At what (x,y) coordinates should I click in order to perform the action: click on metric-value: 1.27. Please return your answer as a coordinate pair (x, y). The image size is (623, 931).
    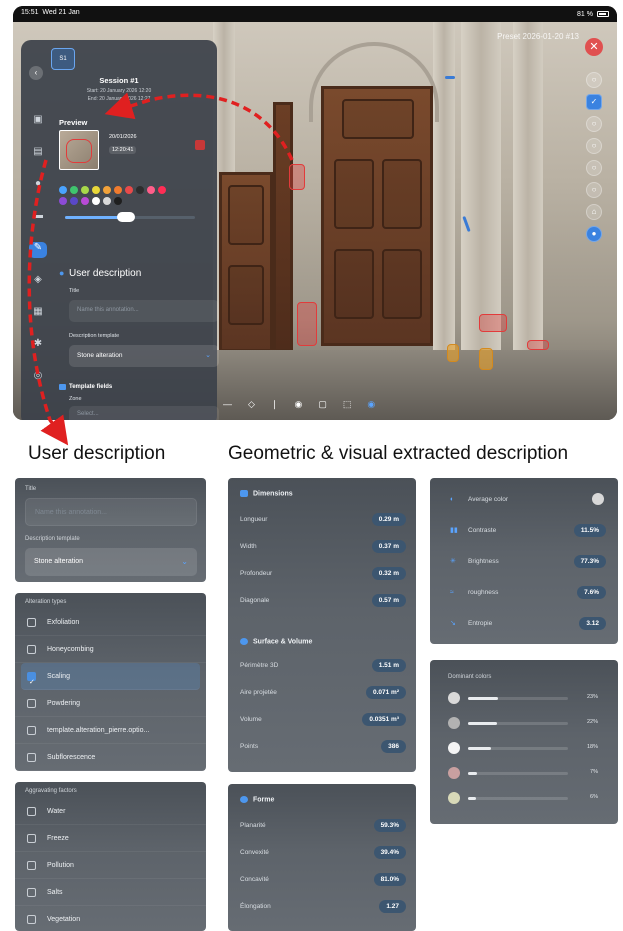
    Looking at the image, I should click on (392, 906).